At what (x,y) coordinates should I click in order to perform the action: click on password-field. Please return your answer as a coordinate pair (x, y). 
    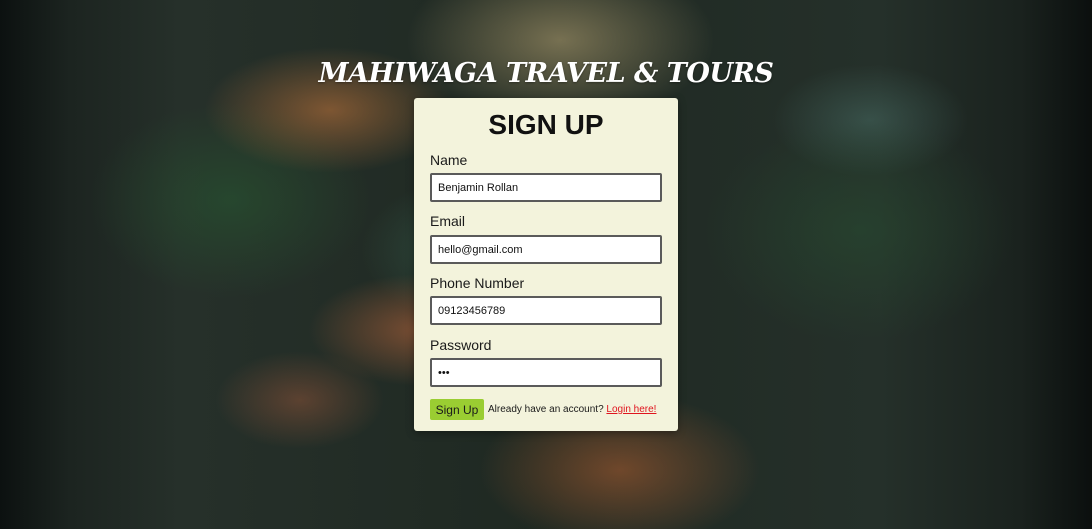
    Looking at the image, I should click on (546, 372).